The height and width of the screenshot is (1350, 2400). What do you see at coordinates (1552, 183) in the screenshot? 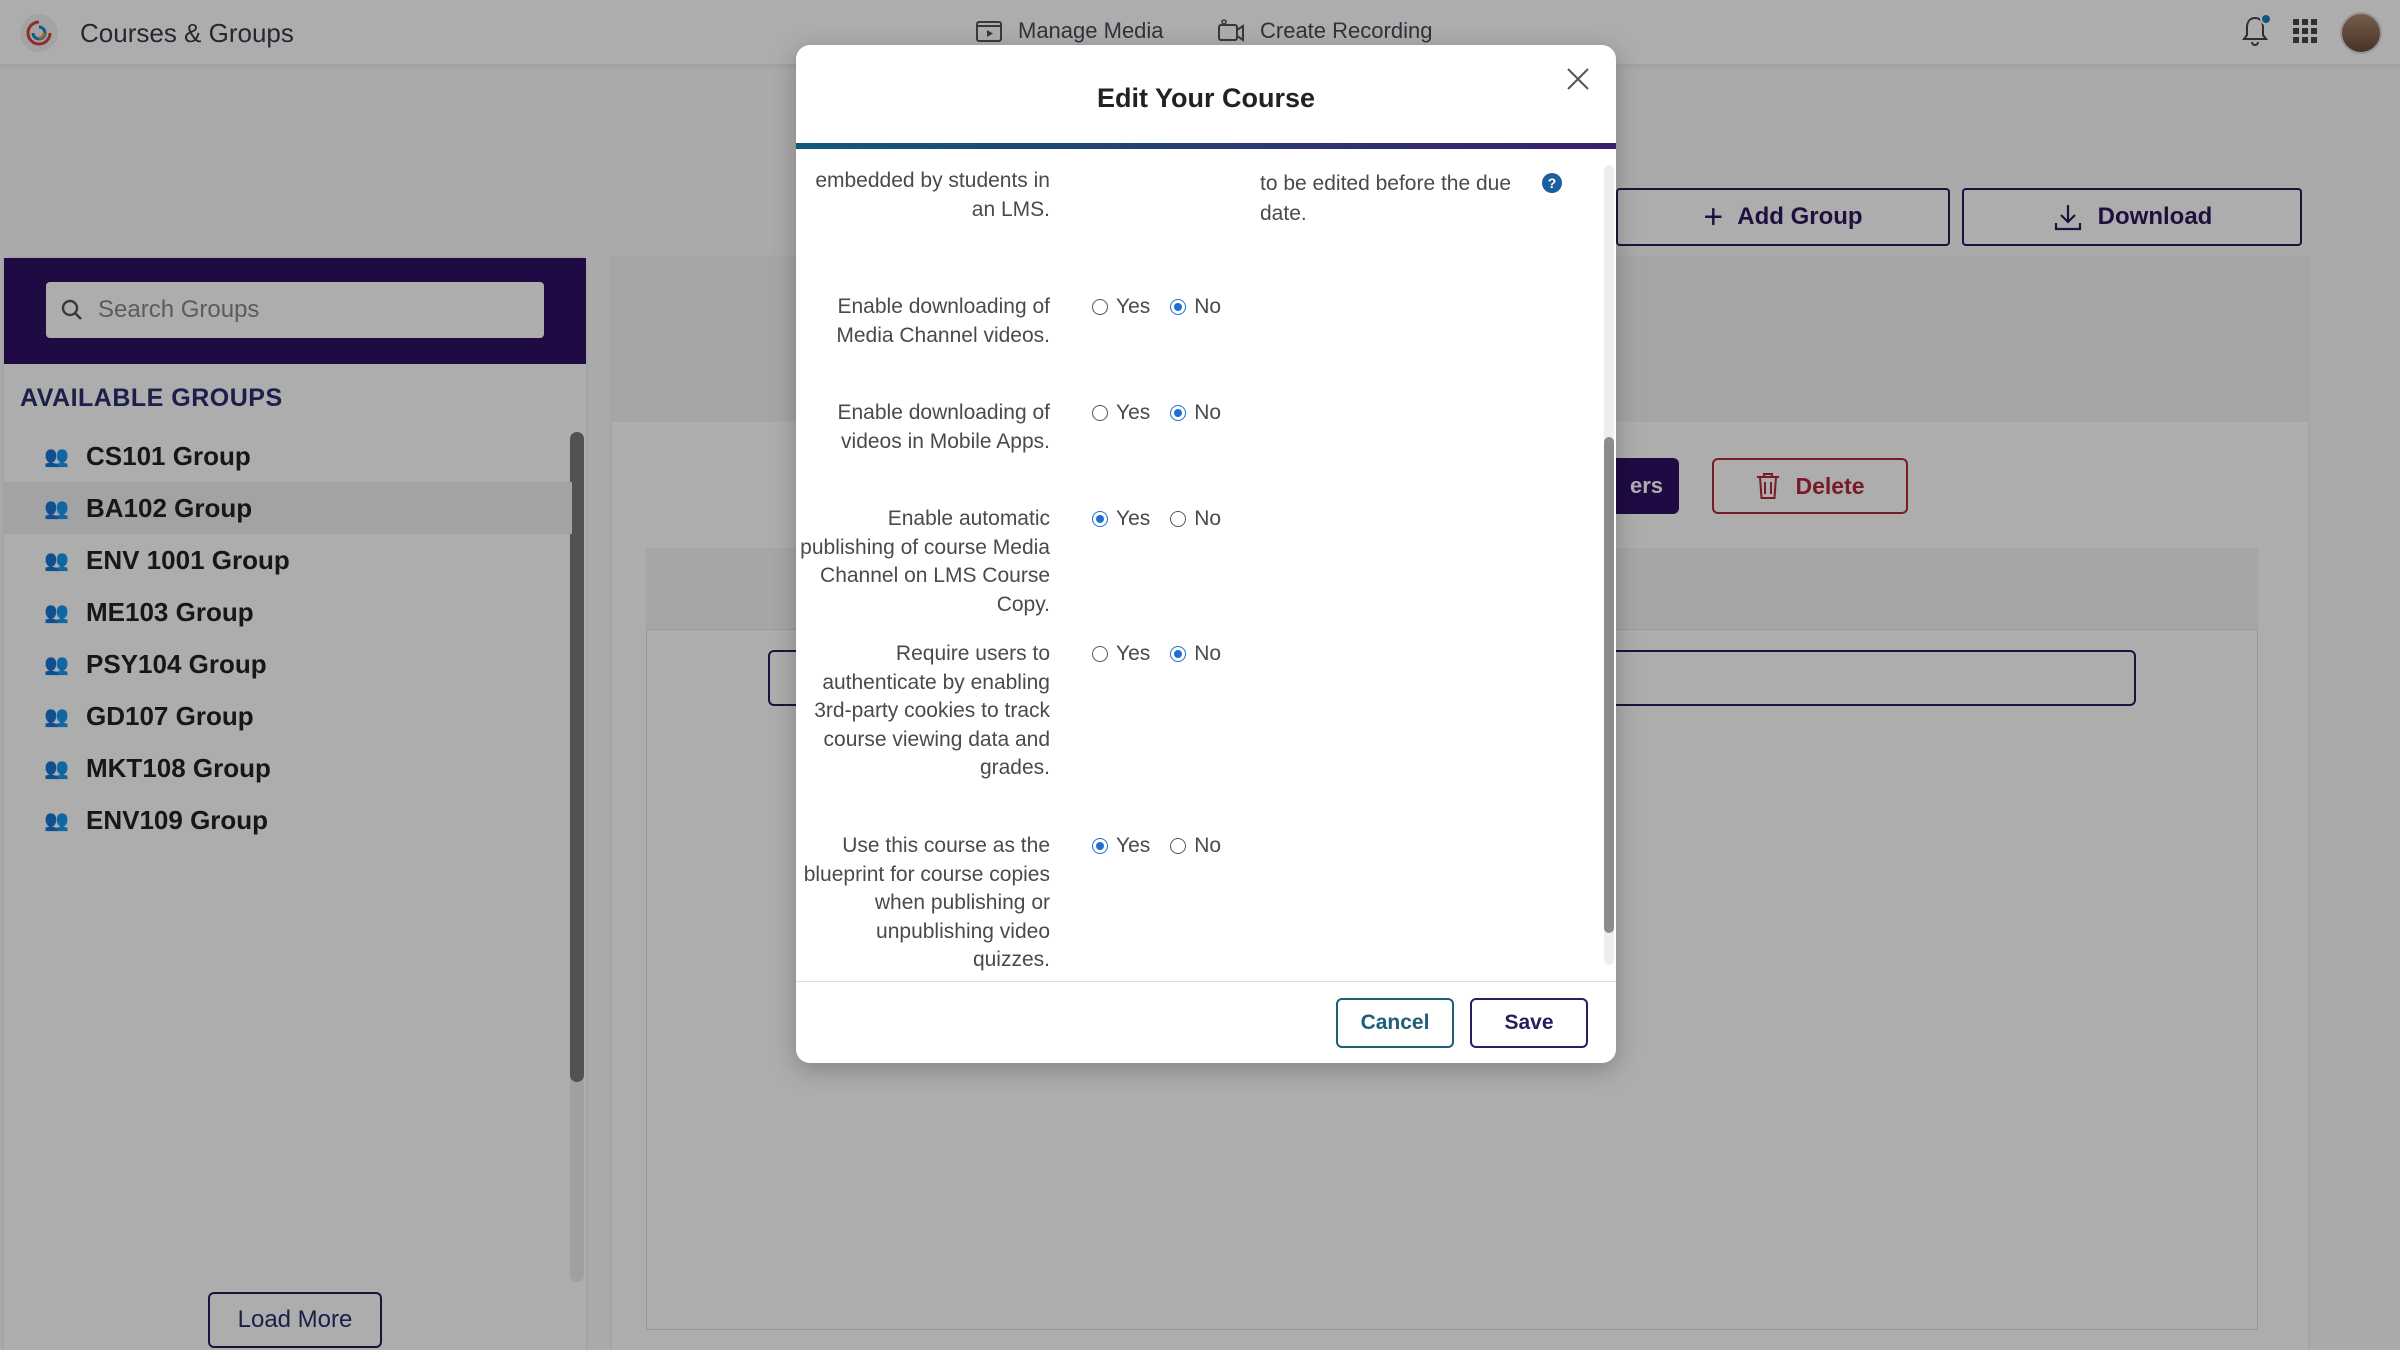
I see `help-icon: ?` at bounding box center [1552, 183].